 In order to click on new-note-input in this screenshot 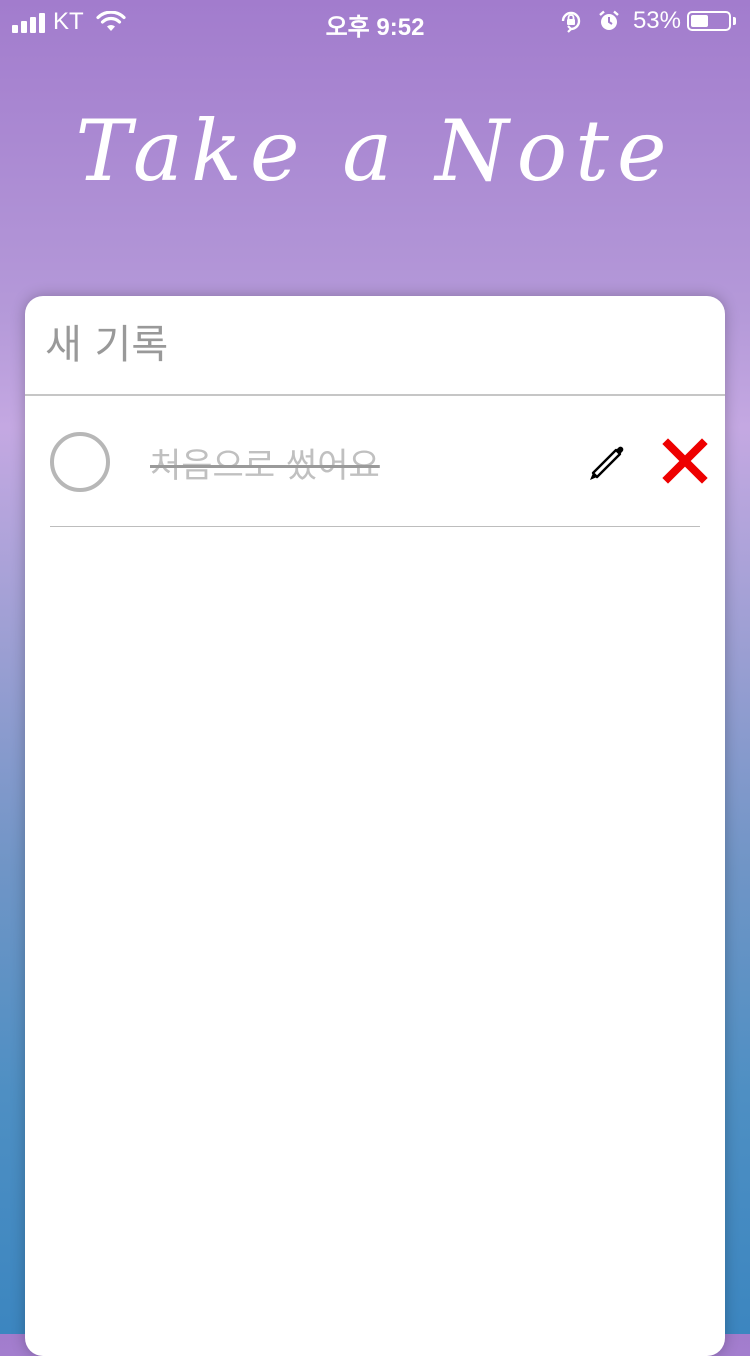, I will do `click(375, 346)`.